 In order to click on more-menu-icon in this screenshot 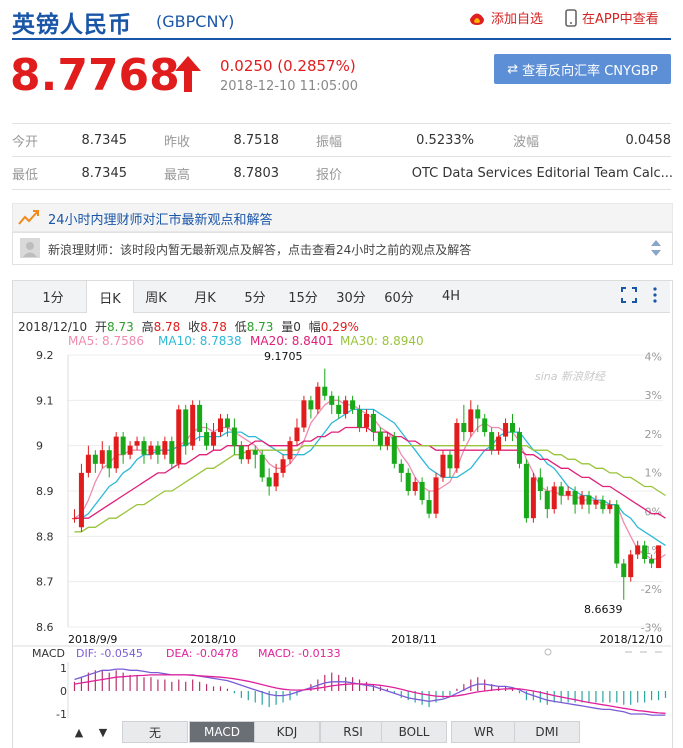, I will do `click(655, 295)`.